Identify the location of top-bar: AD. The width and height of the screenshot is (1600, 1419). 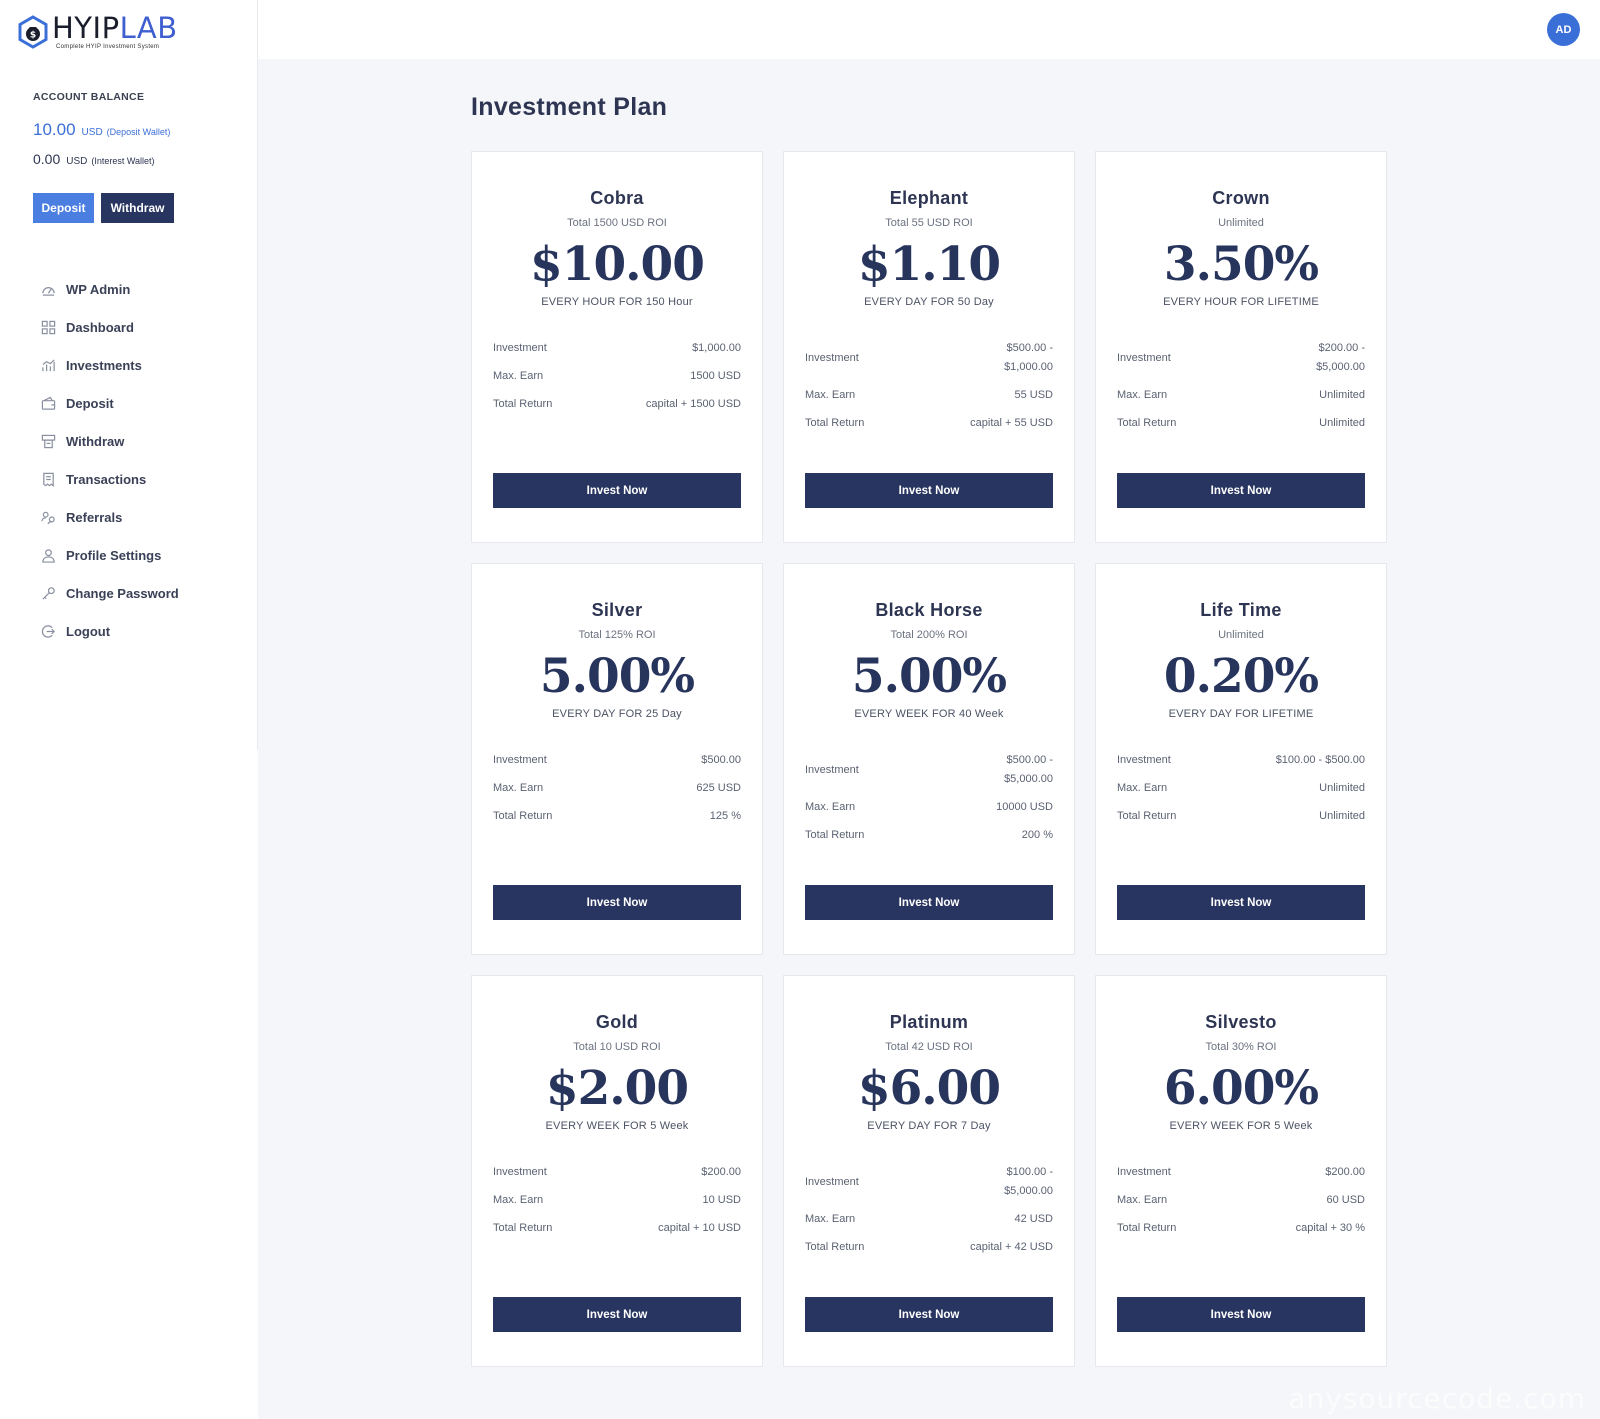
(929, 29).